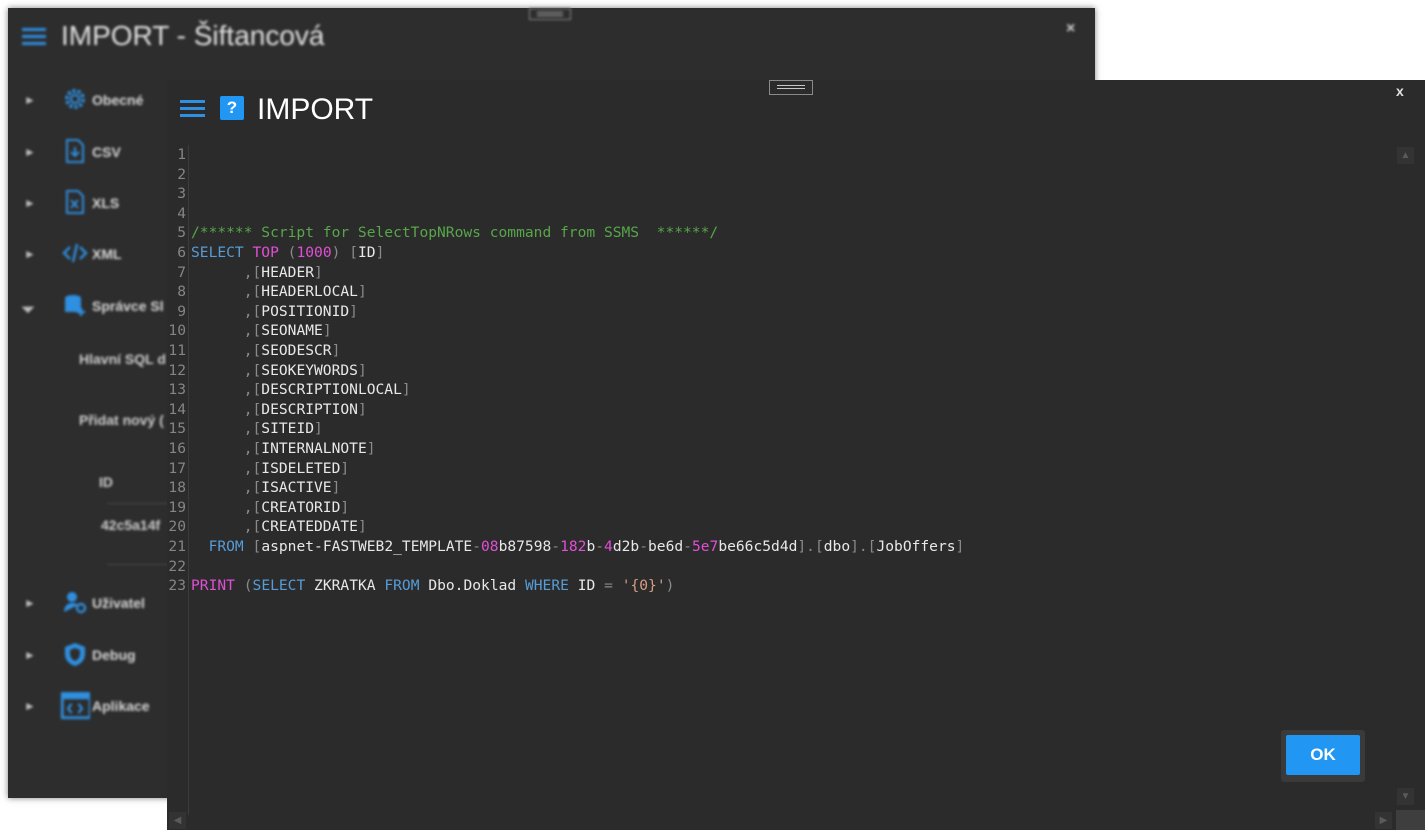 This screenshot has width=1425, height=835. What do you see at coordinates (93, 204) in the screenshot?
I see `sidebar-item-xls: ► XLS` at bounding box center [93, 204].